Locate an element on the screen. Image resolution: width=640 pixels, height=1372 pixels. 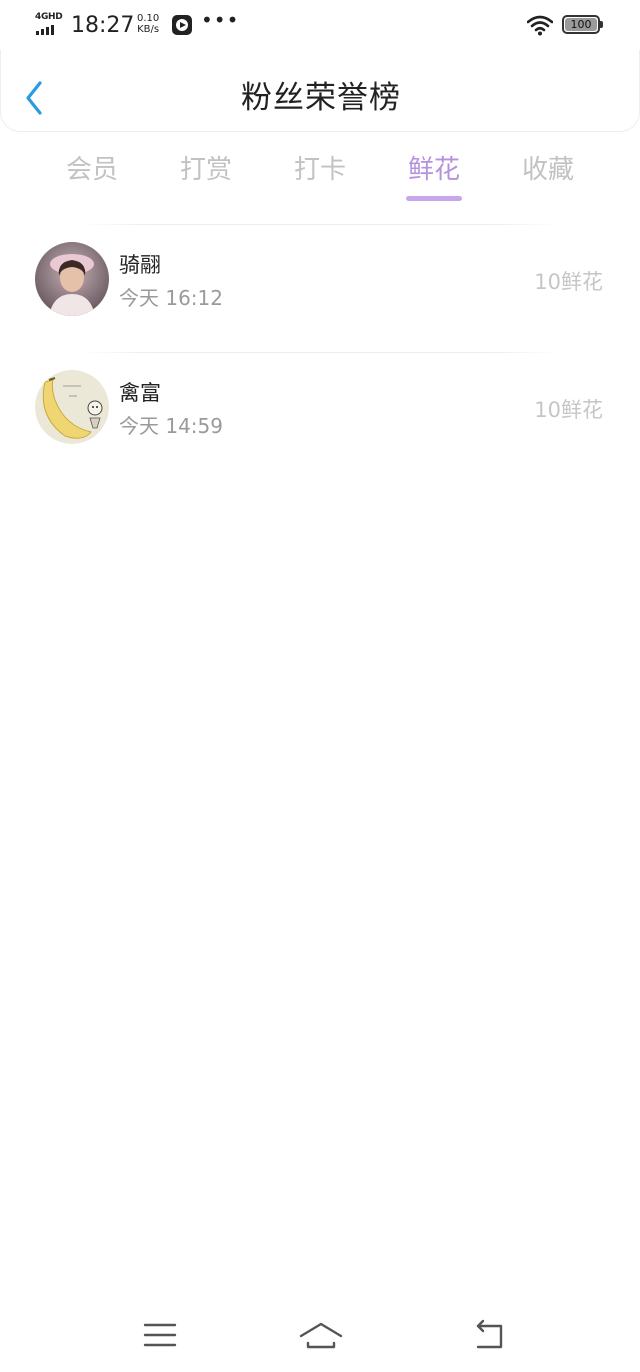
back-nav-icon is located at coordinates (490, 1335).